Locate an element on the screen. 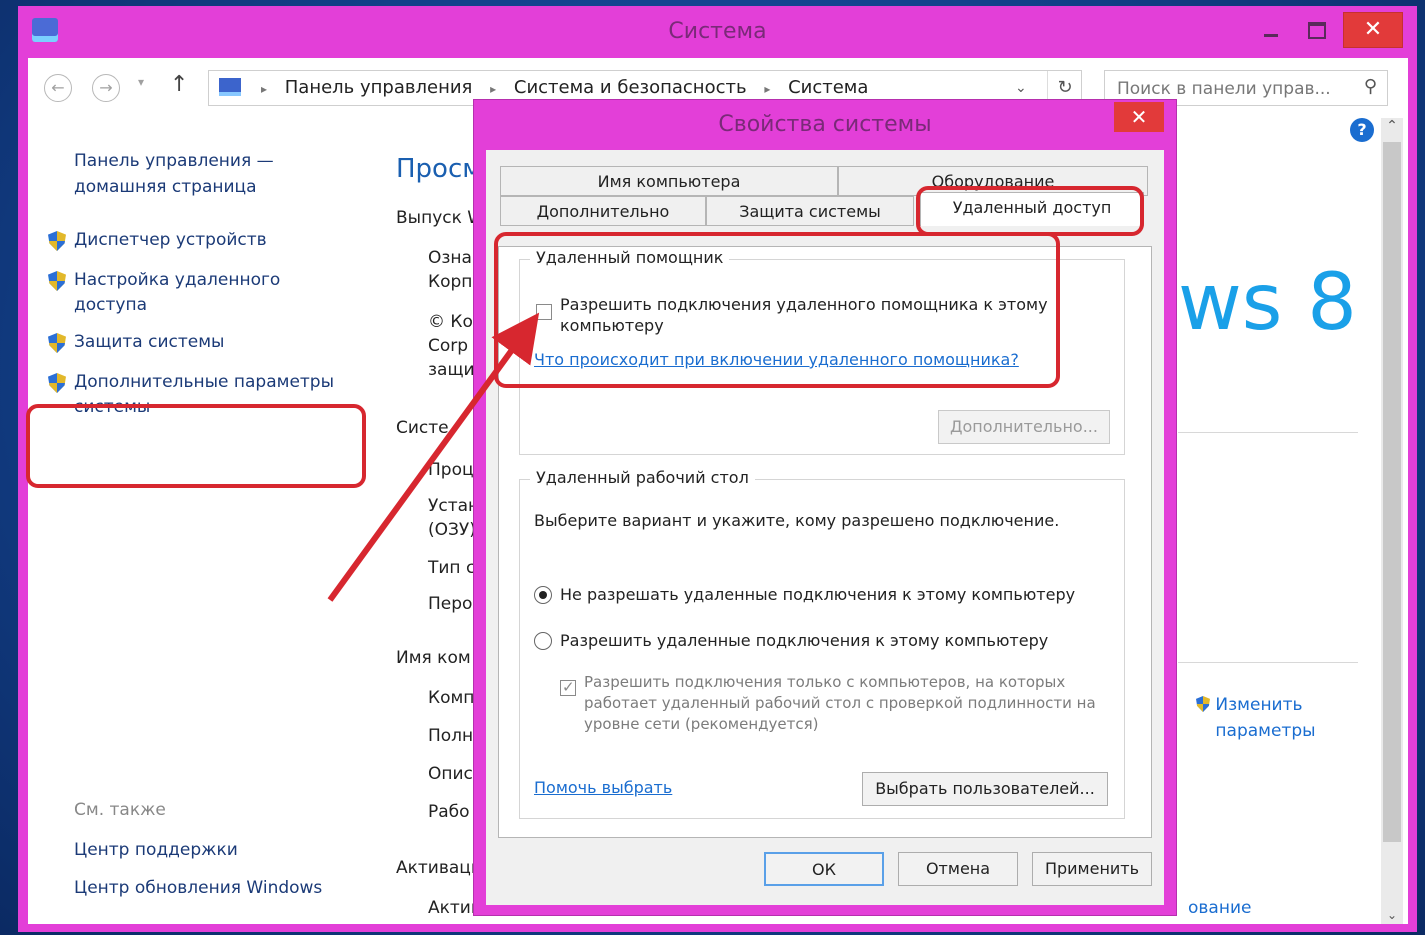 Image resolution: width=1425 pixels, height=935 pixels. change-settings-label: Изменить параметры is located at coordinates (1265, 718).